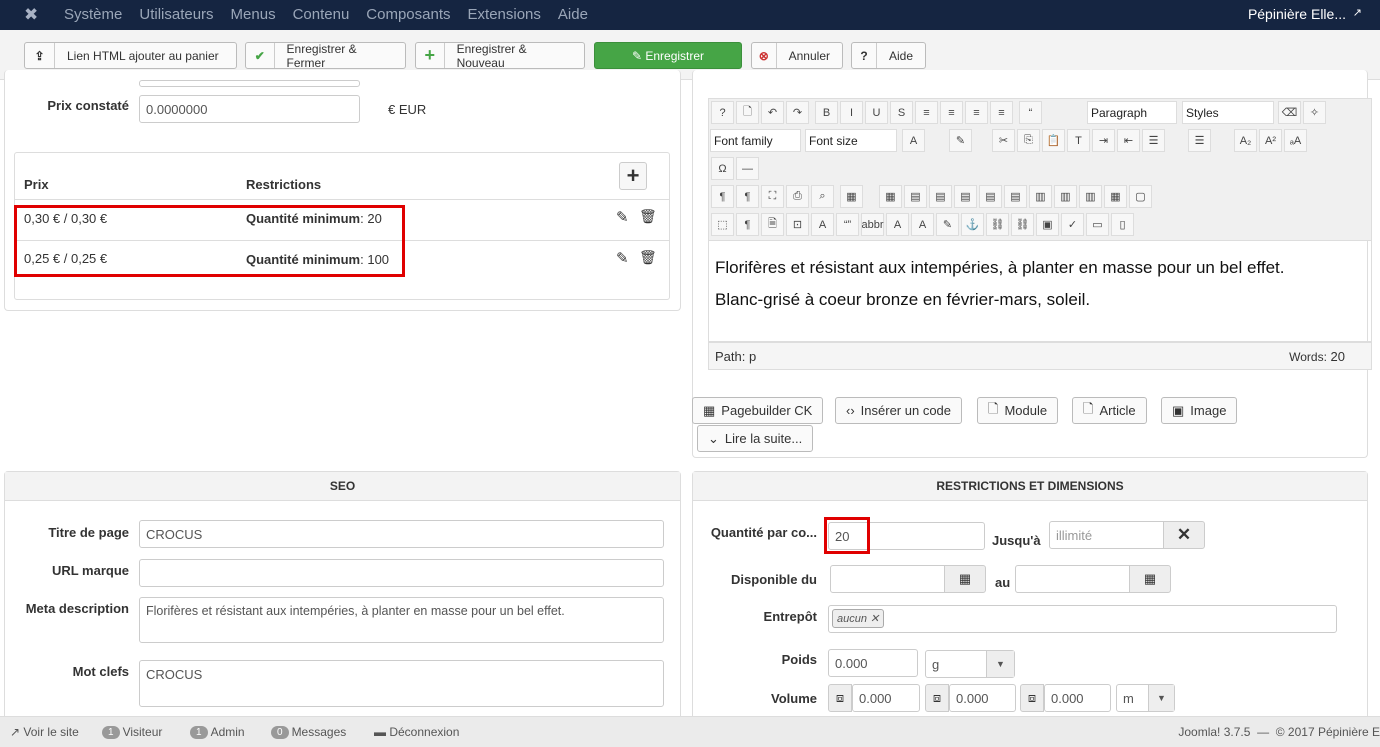  What do you see at coordinates (822, 196) in the screenshot?
I see `find-icon: ⌕` at bounding box center [822, 196].